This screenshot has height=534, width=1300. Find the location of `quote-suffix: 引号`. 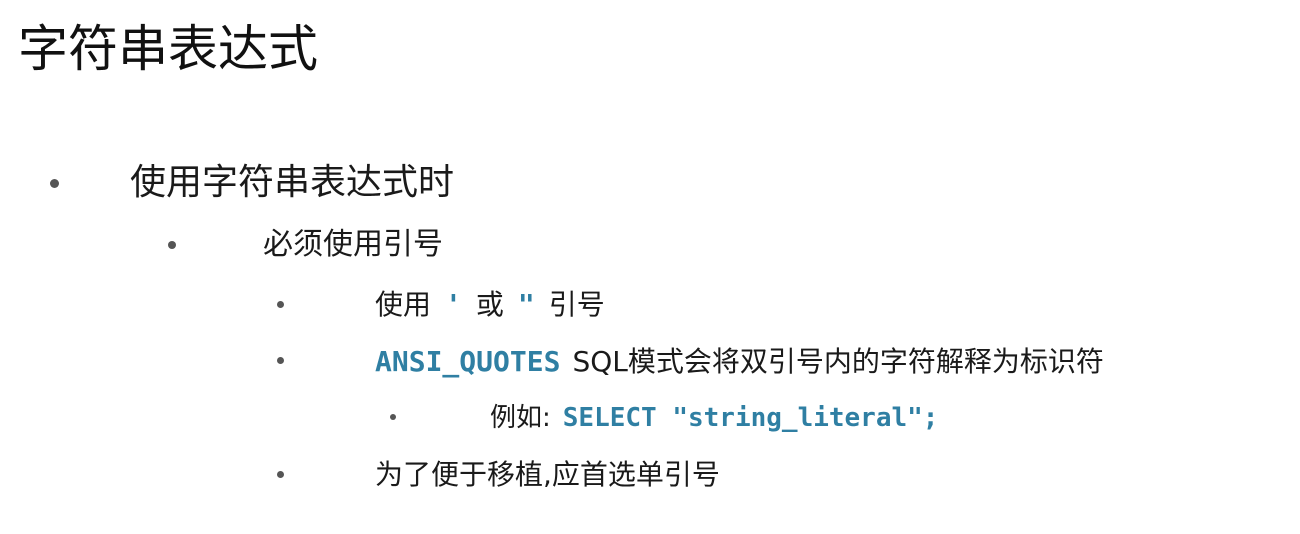

quote-suffix: 引号 is located at coordinates (576, 304).